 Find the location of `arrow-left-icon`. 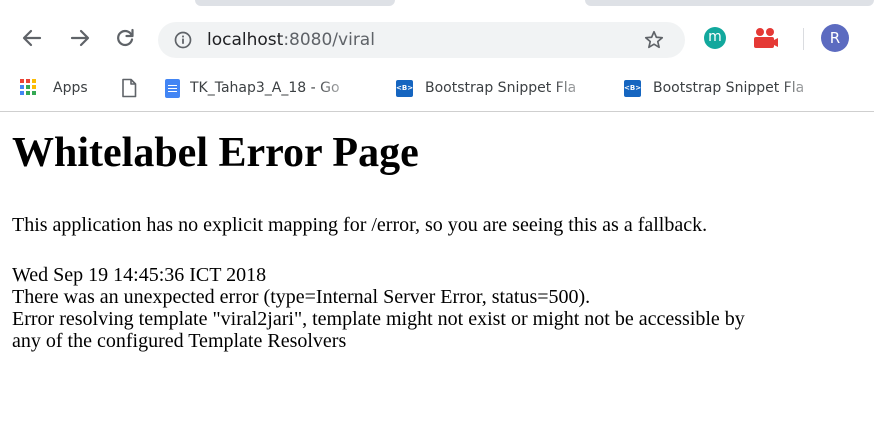

arrow-left-icon is located at coordinates (32, 38).